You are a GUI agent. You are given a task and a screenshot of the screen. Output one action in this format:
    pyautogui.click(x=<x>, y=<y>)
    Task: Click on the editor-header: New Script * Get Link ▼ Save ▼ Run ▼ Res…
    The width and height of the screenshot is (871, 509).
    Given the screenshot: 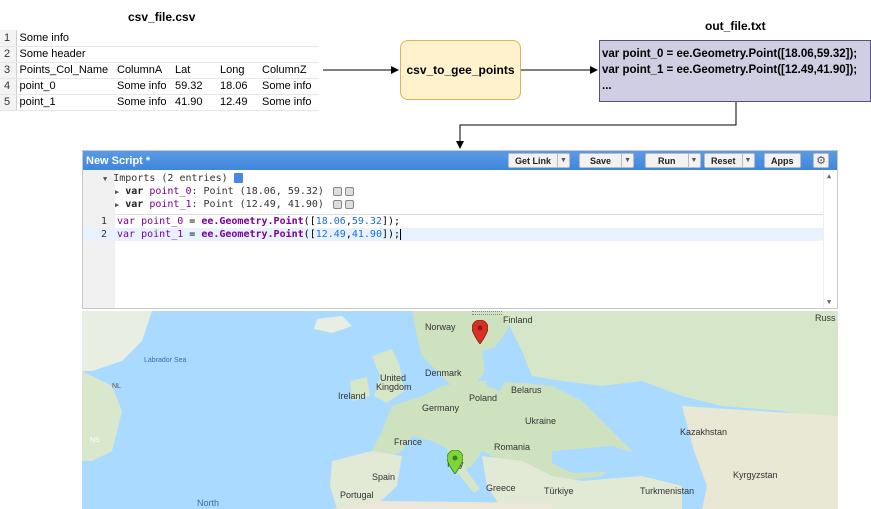 What is the action you would take?
    pyautogui.click(x=460, y=160)
    